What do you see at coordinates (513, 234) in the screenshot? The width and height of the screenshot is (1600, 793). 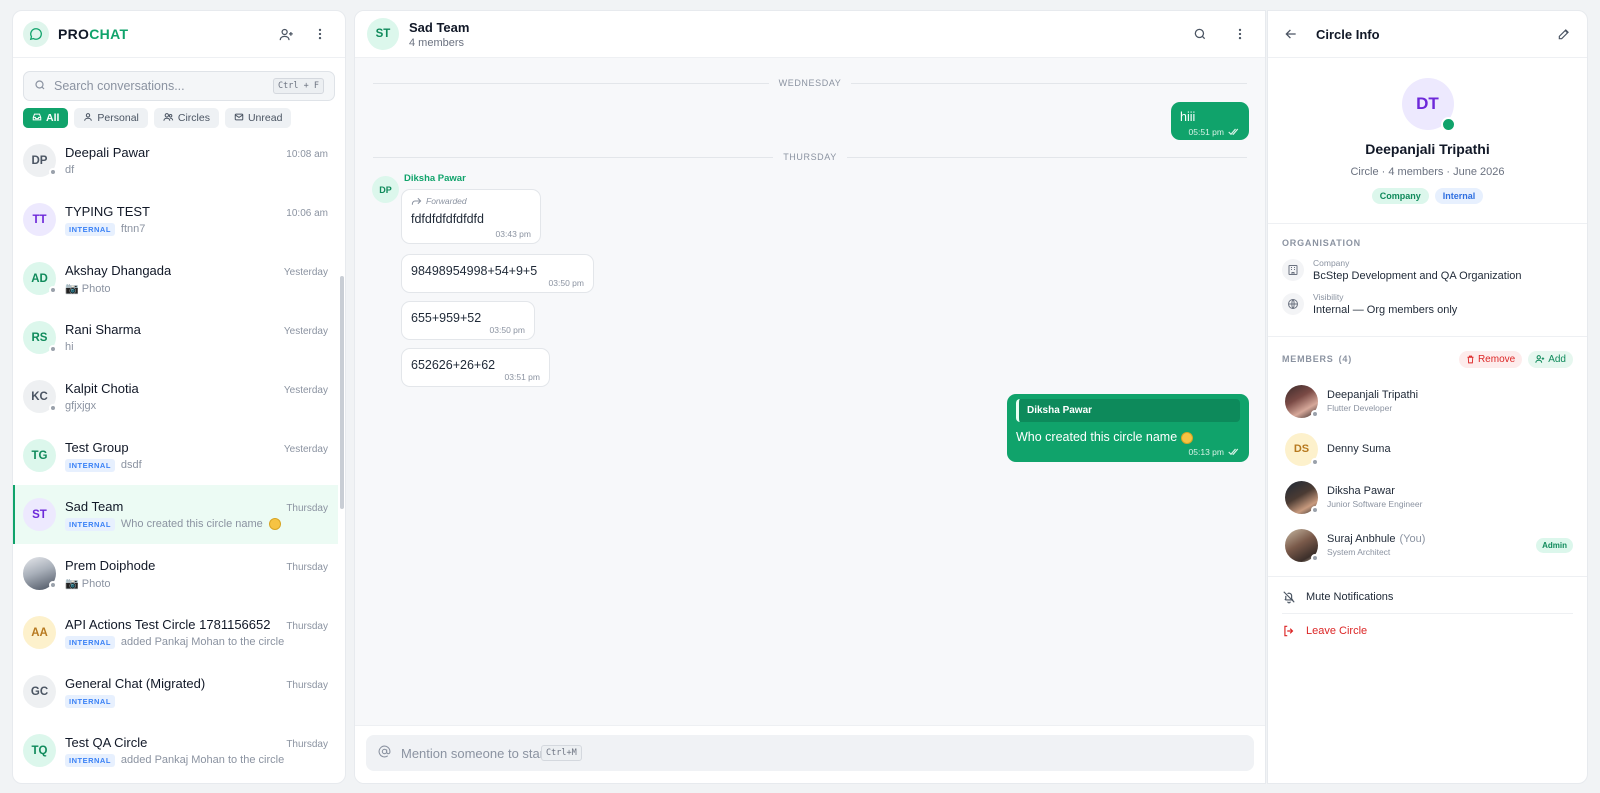 I see `message-time: 03:43 pm` at bounding box center [513, 234].